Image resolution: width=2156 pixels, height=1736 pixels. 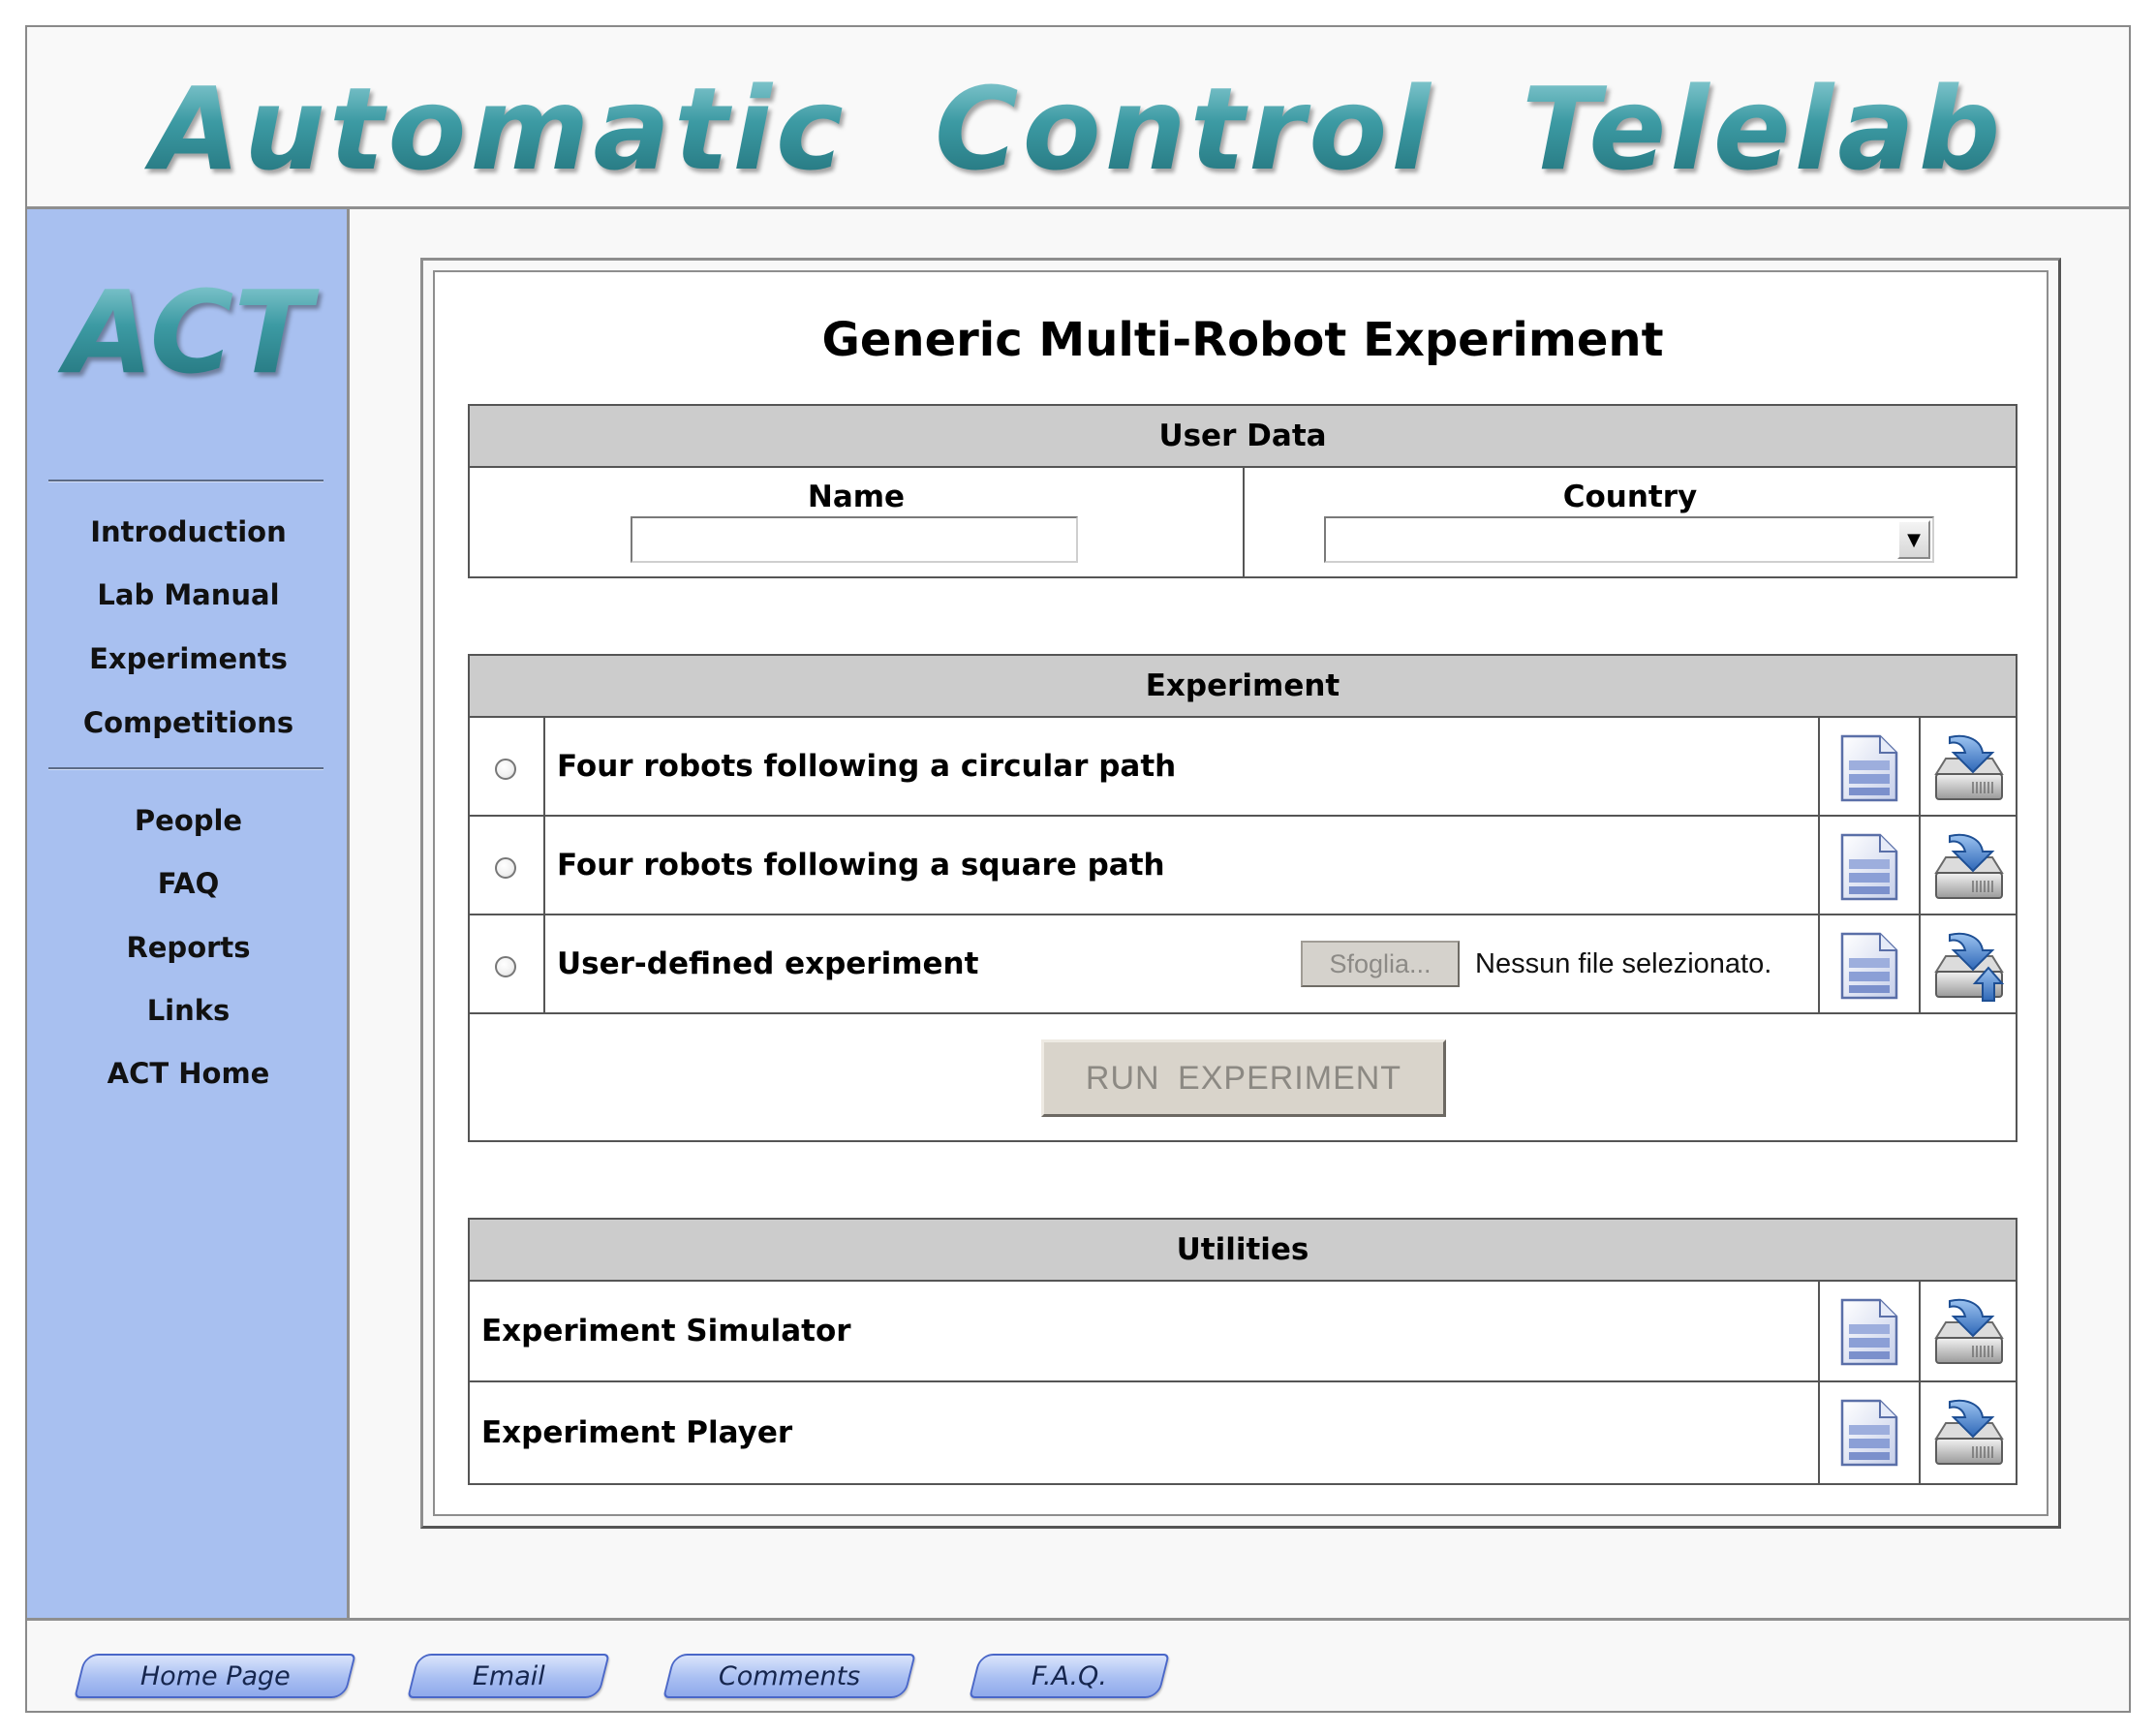 I want to click on utility-label: Experiment Simulator, so click(x=666, y=1331).